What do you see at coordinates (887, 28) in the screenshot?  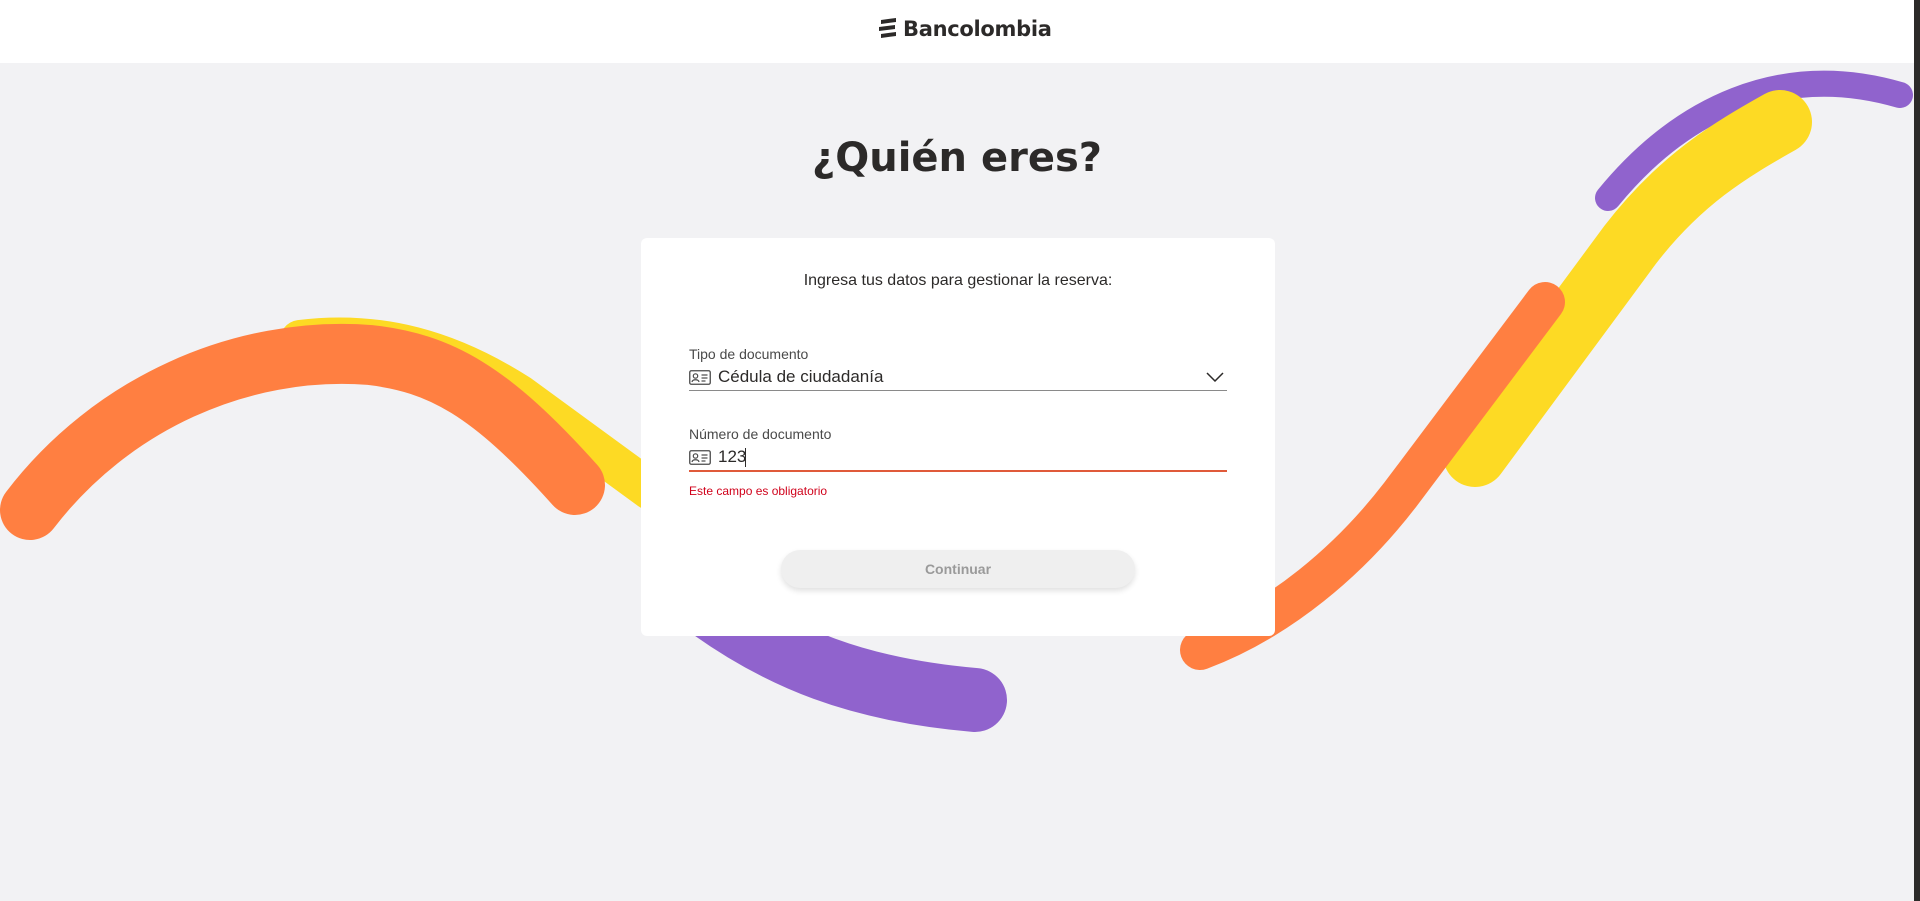 I see `bancolombia-logo-icon` at bounding box center [887, 28].